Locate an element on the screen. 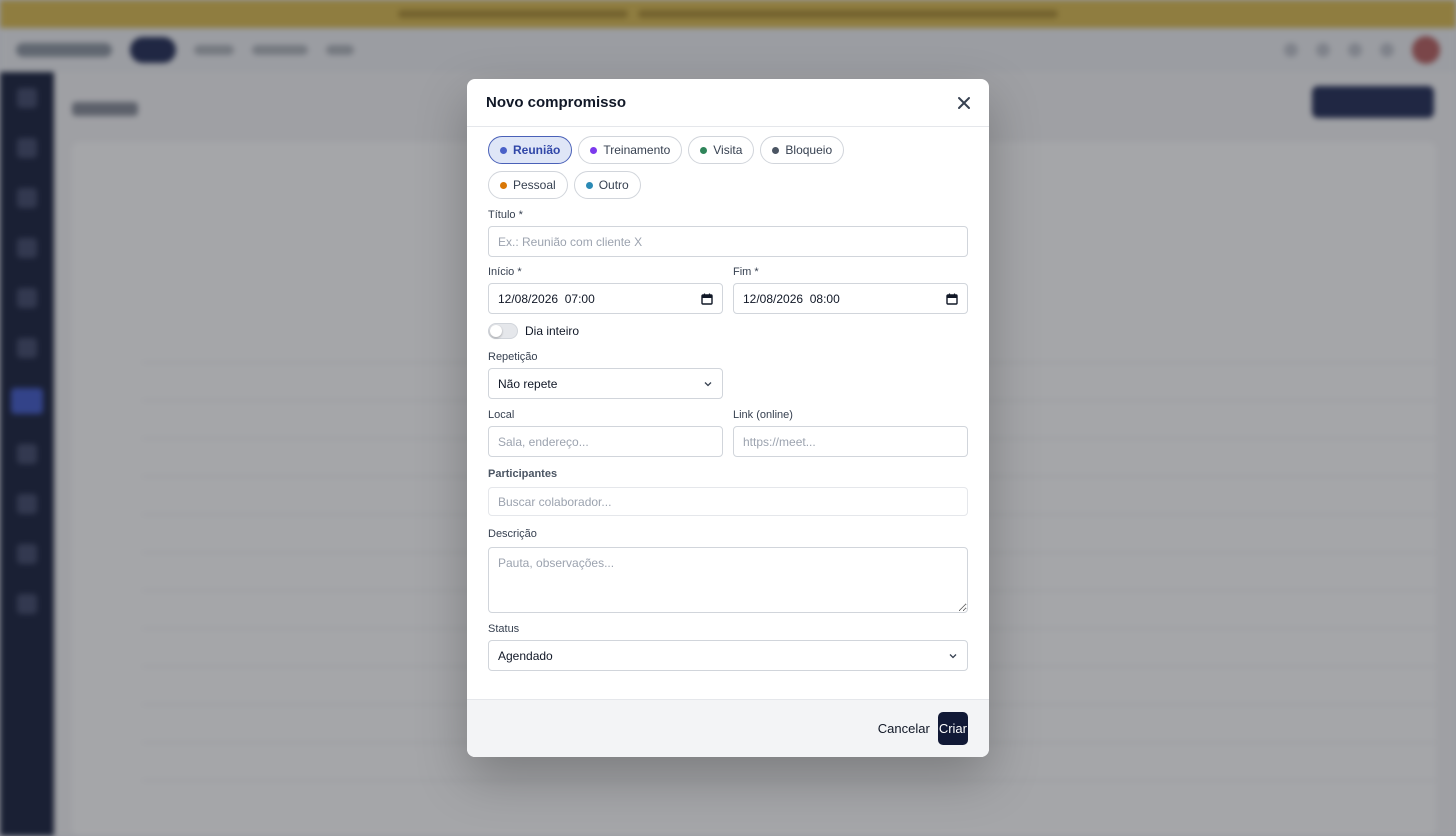 The image size is (1456, 836). repeat-value: Não repete is located at coordinates (528, 383).